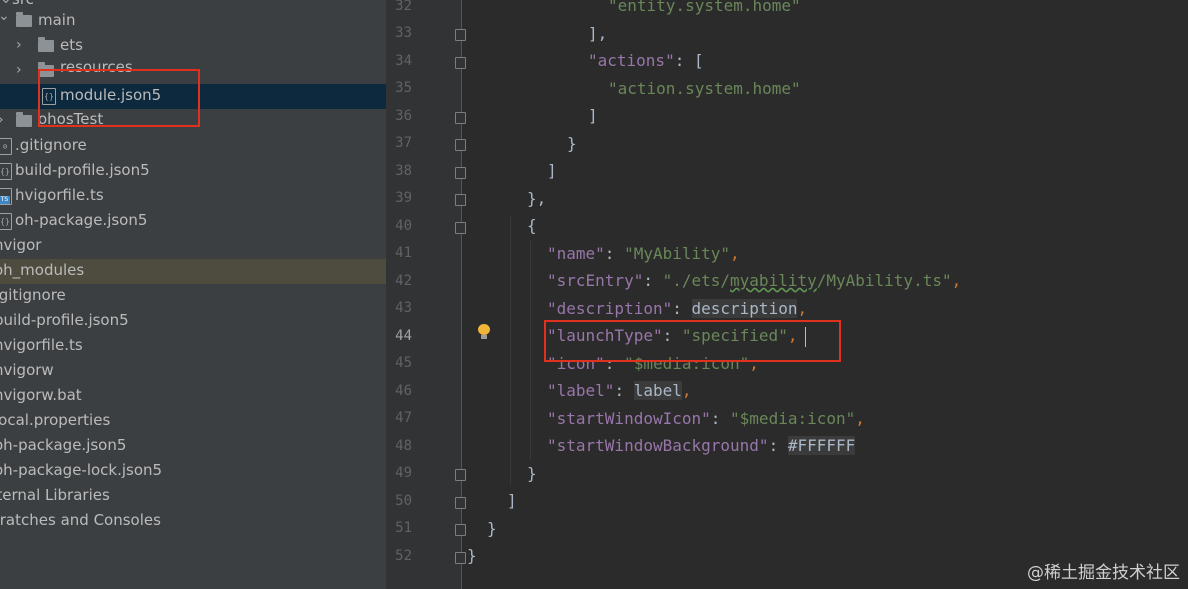 The height and width of the screenshot is (589, 1188). I want to click on lightbulb-icon, so click(484, 332).